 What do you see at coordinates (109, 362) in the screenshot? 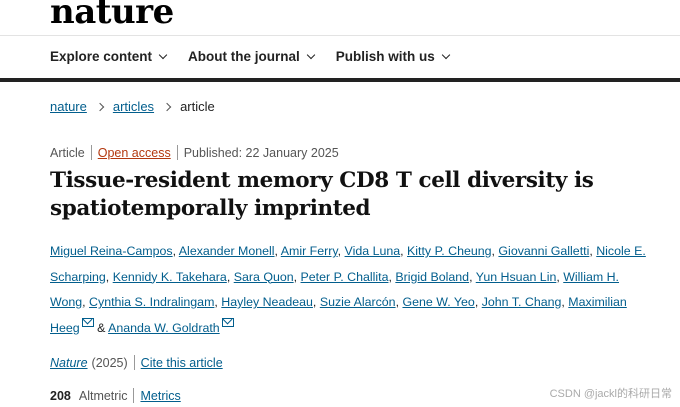
I see `citation-year: (2025)` at bounding box center [109, 362].